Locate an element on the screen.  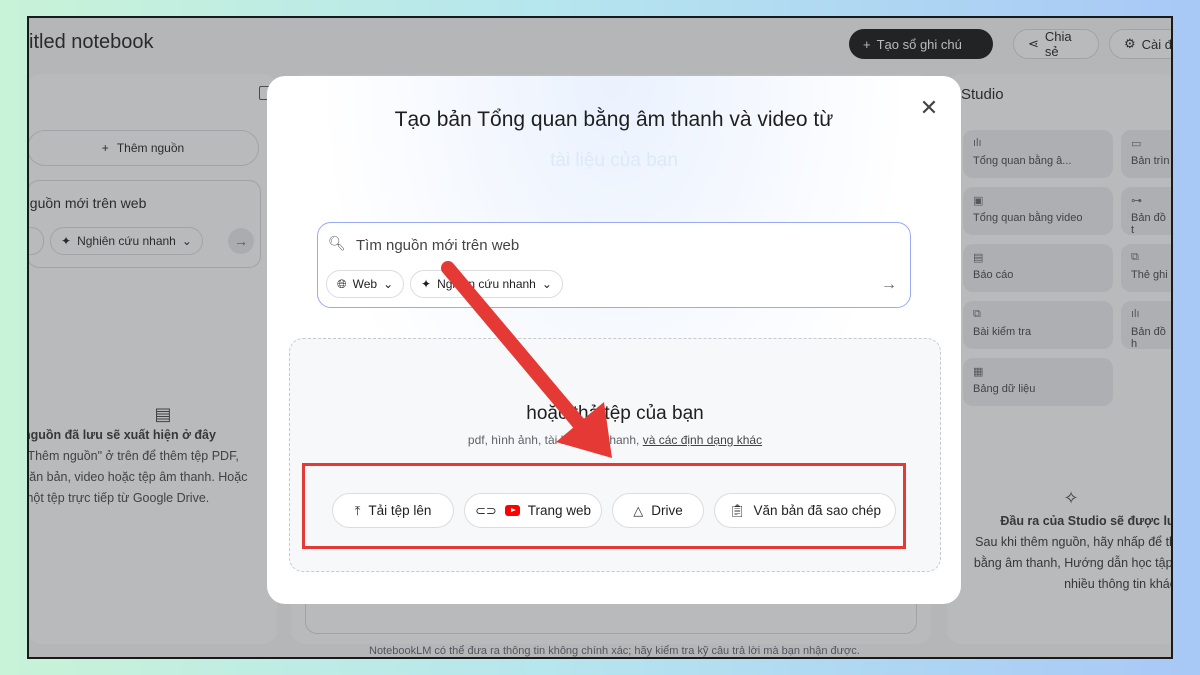
research-mode-dropdown: ✦ Nghiên cứu nhanh ⌄ is located at coordinates (486, 284).